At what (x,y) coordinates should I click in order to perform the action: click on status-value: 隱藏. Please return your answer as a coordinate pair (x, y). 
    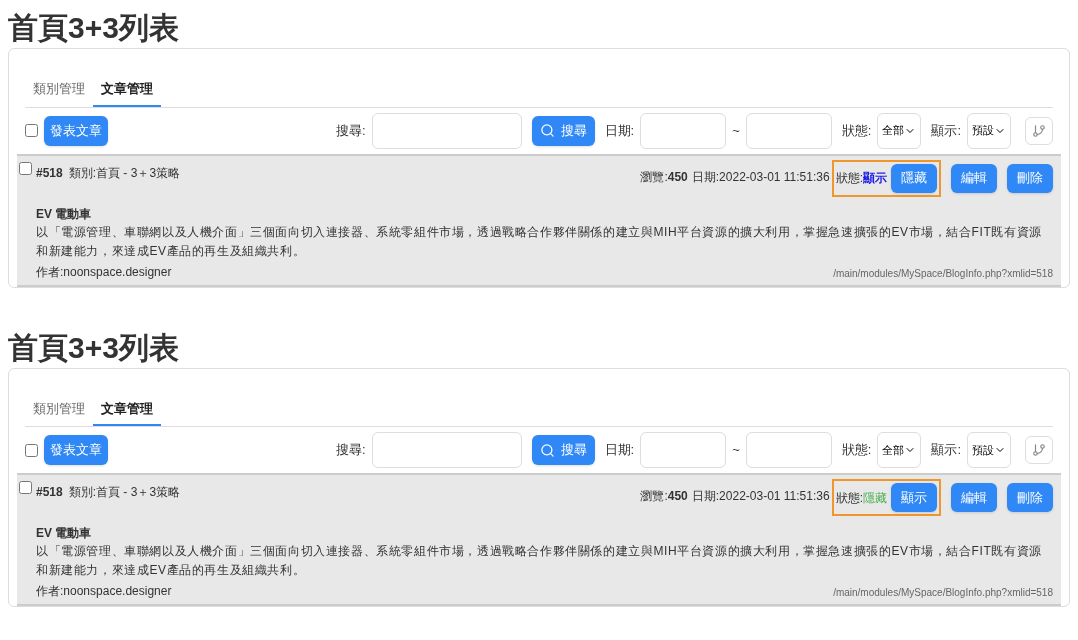
    Looking at the image, I should click on (875, 498).